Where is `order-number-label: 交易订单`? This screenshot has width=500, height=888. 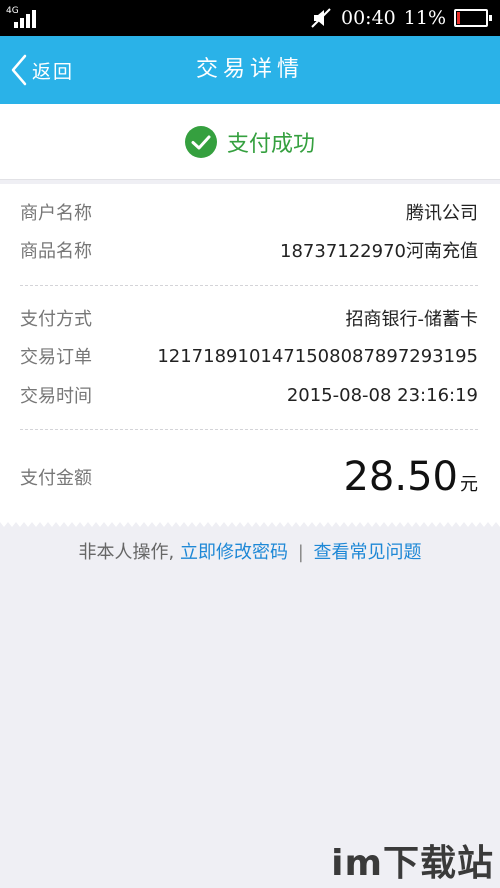 order-number-label: 交易订单 is located at coordinates (56, 357).